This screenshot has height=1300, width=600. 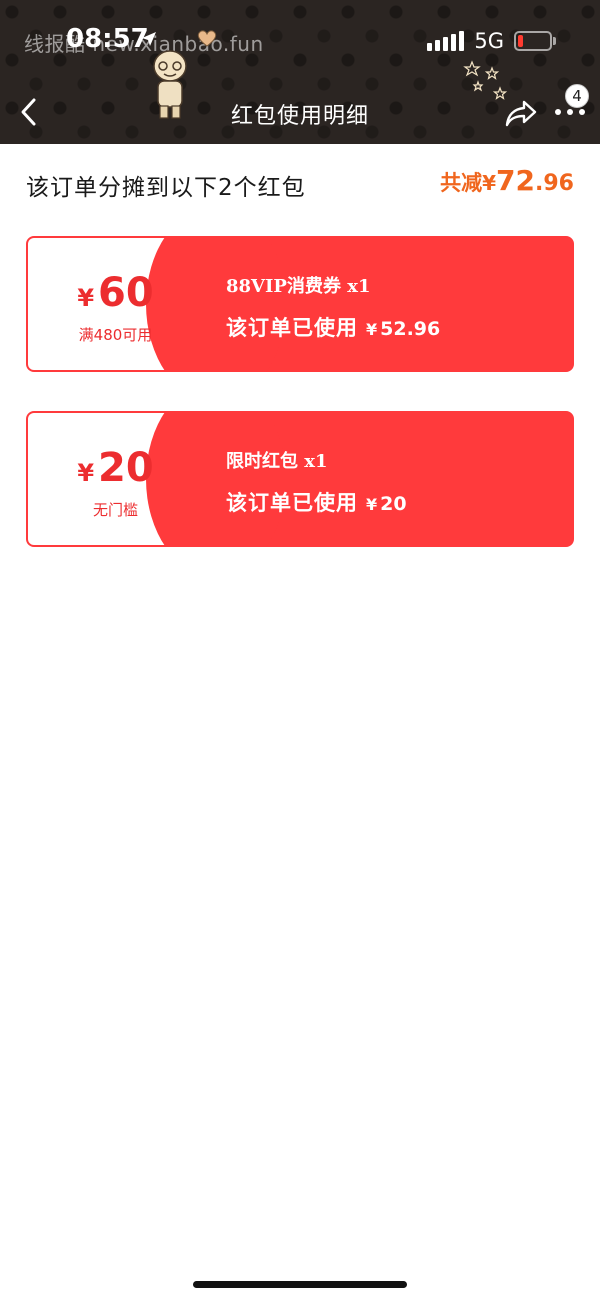 I want to click on coupon-used: 该订单已使用 ¥ 52.96, so click(x=333, y=327).